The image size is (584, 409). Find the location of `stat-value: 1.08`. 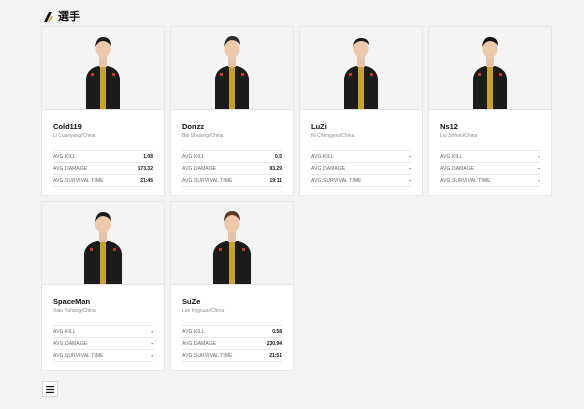

stat-value: 1.08 is located at coordinates (148, 156).